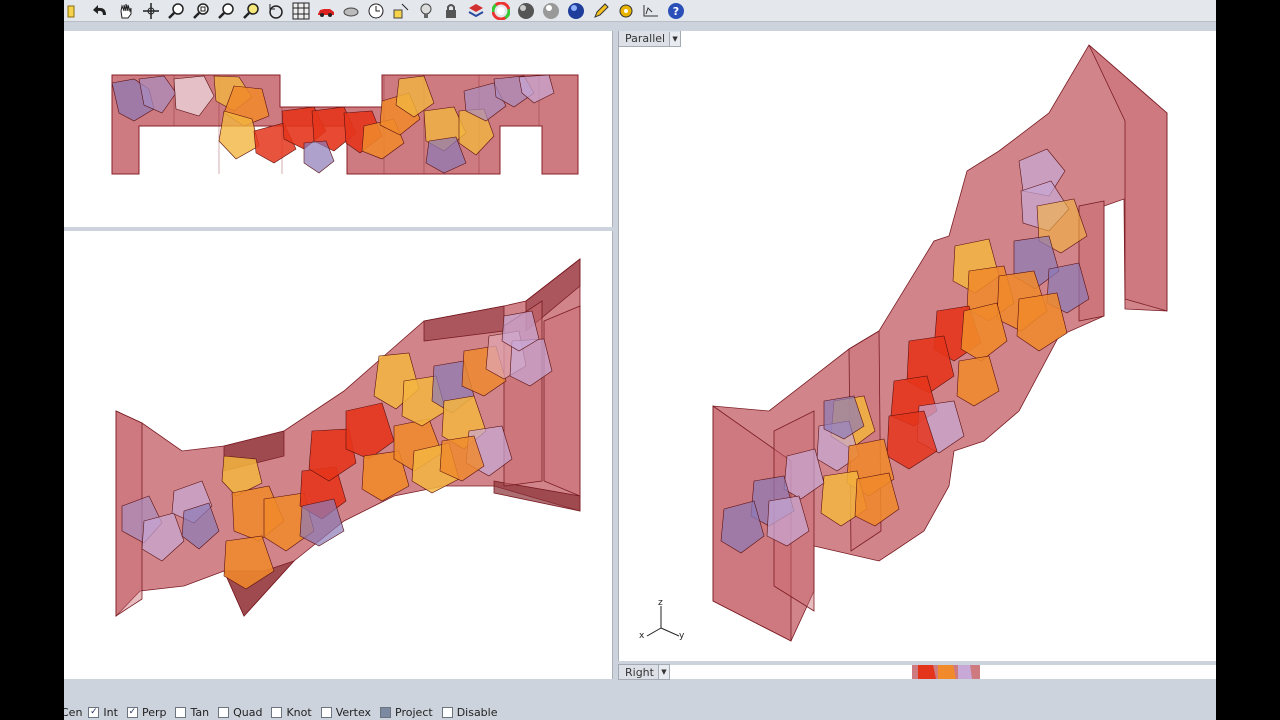 The width and height of the screenshot is (1280, 720). I want to click on zoom-window-icon, so click(200, 11).